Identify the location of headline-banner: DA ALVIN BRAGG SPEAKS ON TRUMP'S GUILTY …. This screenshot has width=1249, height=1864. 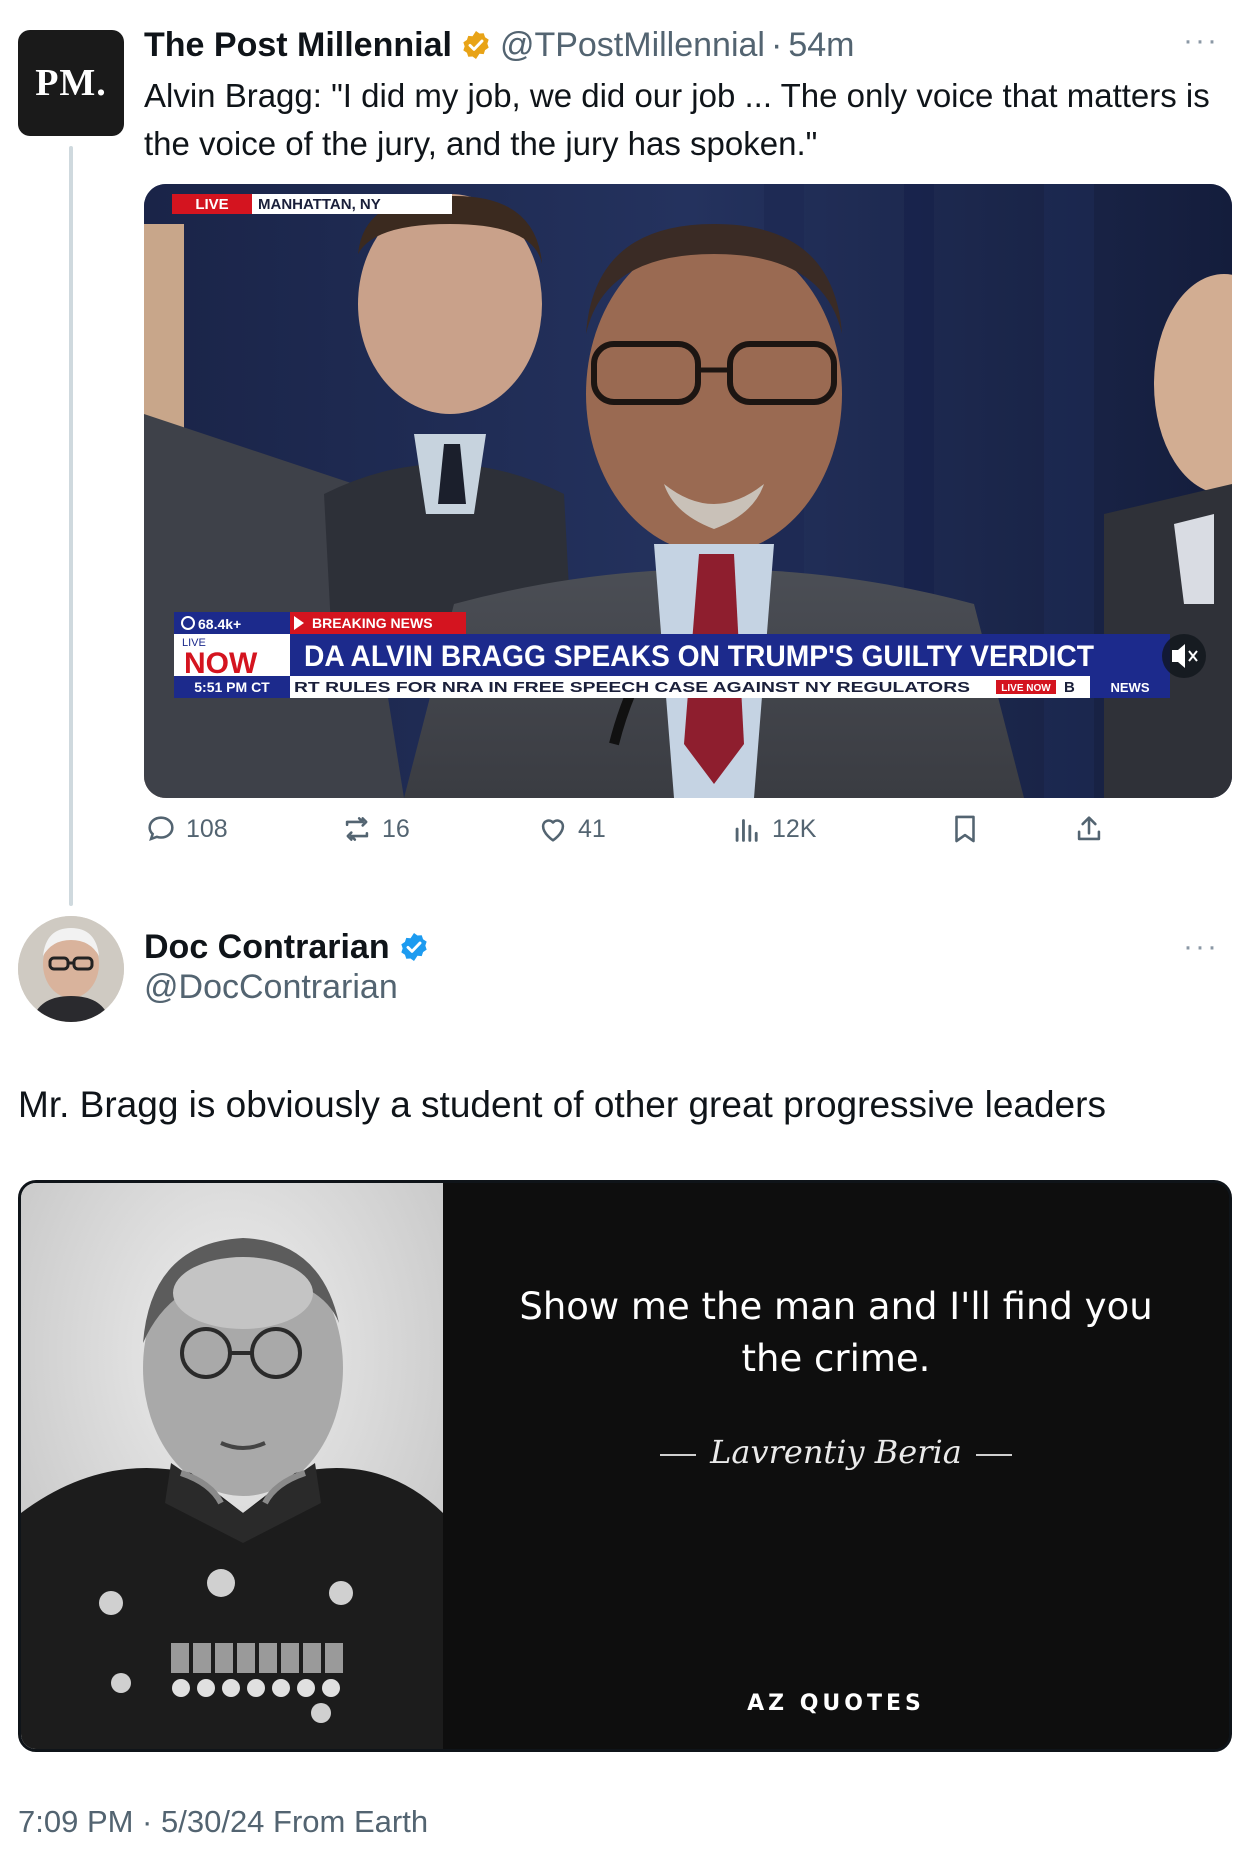
(699, 656).